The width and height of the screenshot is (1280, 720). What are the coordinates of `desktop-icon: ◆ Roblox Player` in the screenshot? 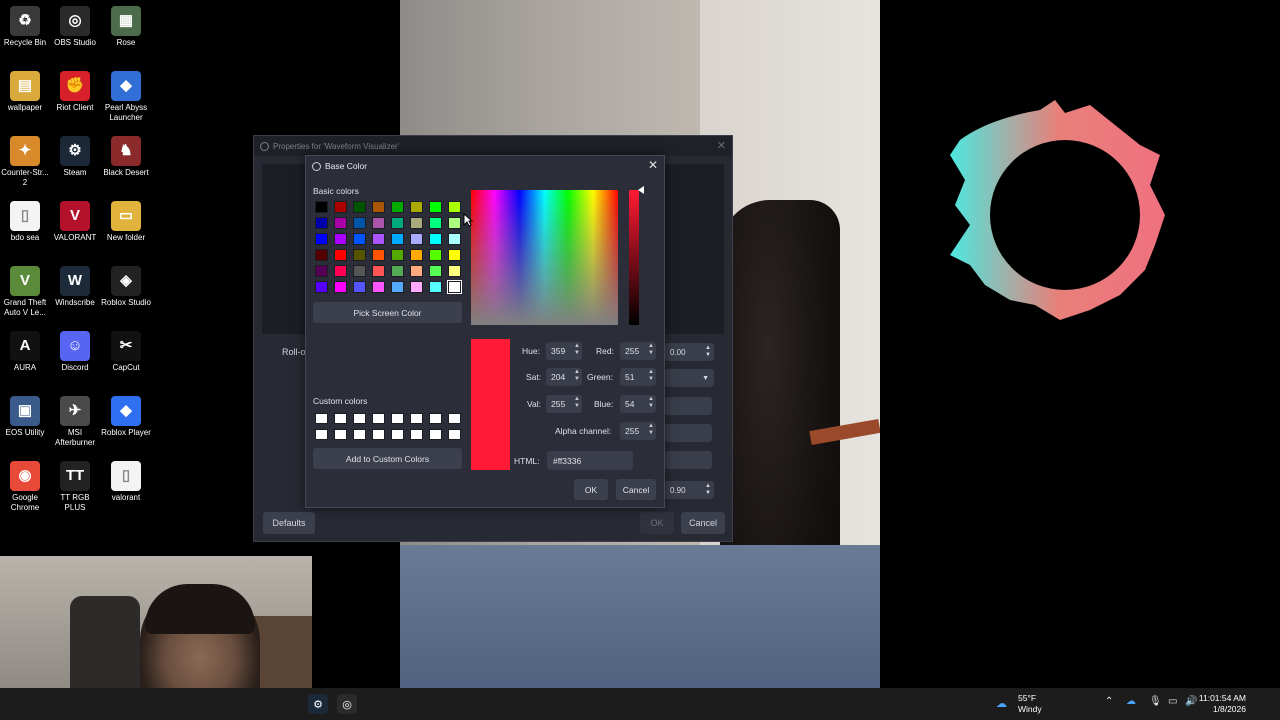 It's located at (126, 416).